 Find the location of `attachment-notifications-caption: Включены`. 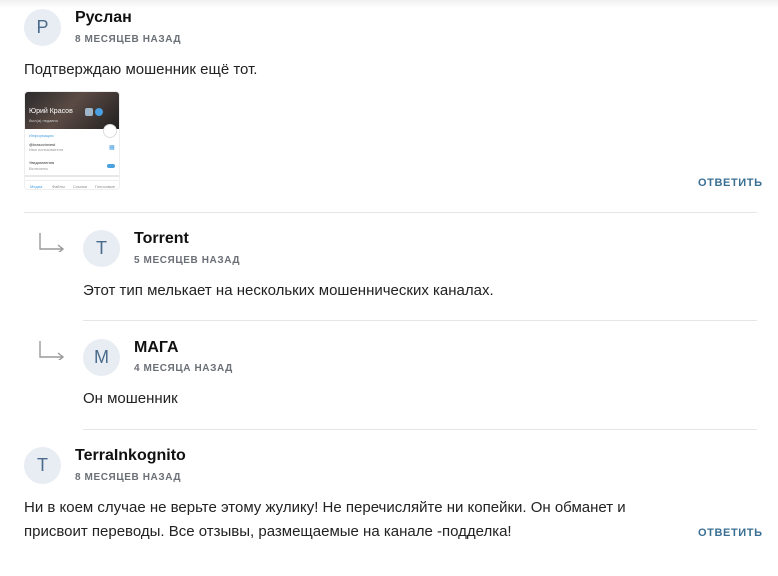

attachment-notifications-caption: Включены is located at coordinates (39, 168).